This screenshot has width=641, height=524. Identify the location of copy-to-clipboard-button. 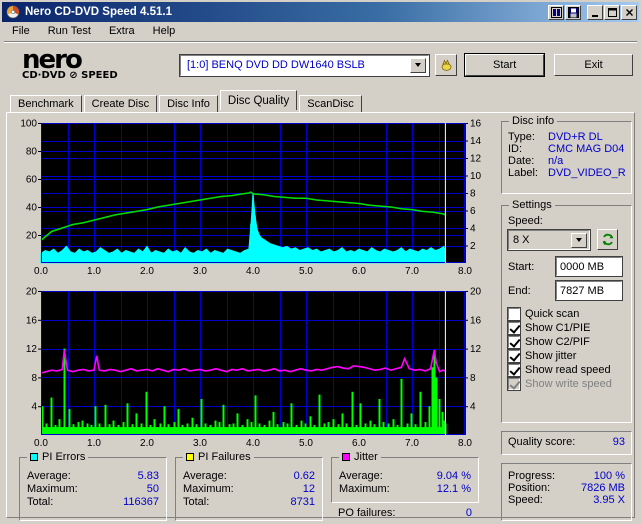
(556, 12).